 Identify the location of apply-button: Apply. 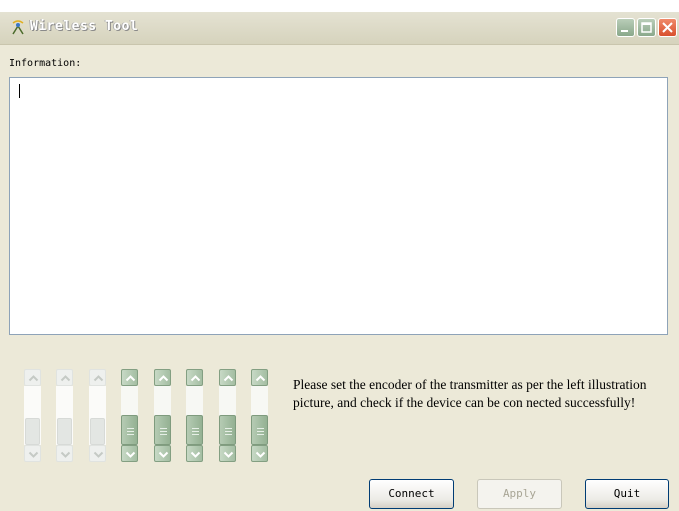
(519, 494).